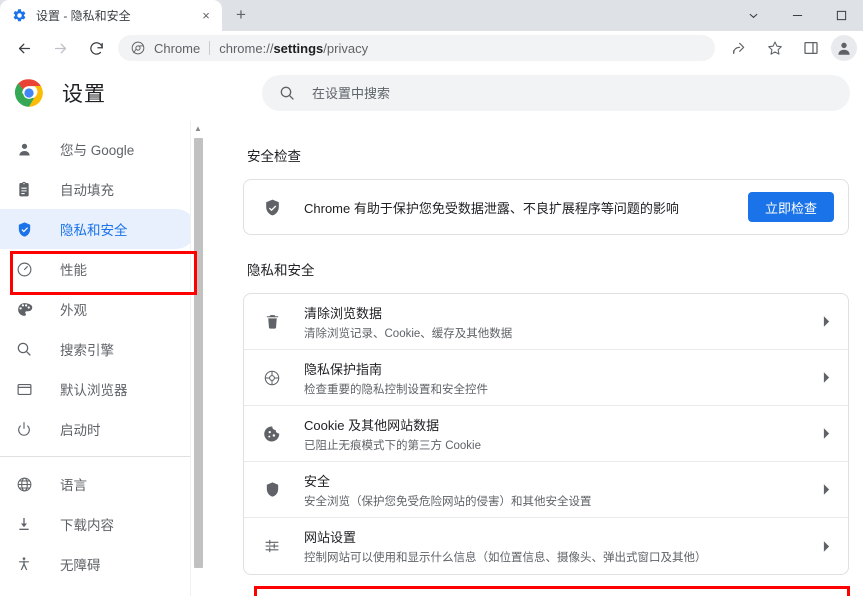 This screenshot has height=596, width=863. I want to click on sidebar-label: 语言, so click(73, 485).